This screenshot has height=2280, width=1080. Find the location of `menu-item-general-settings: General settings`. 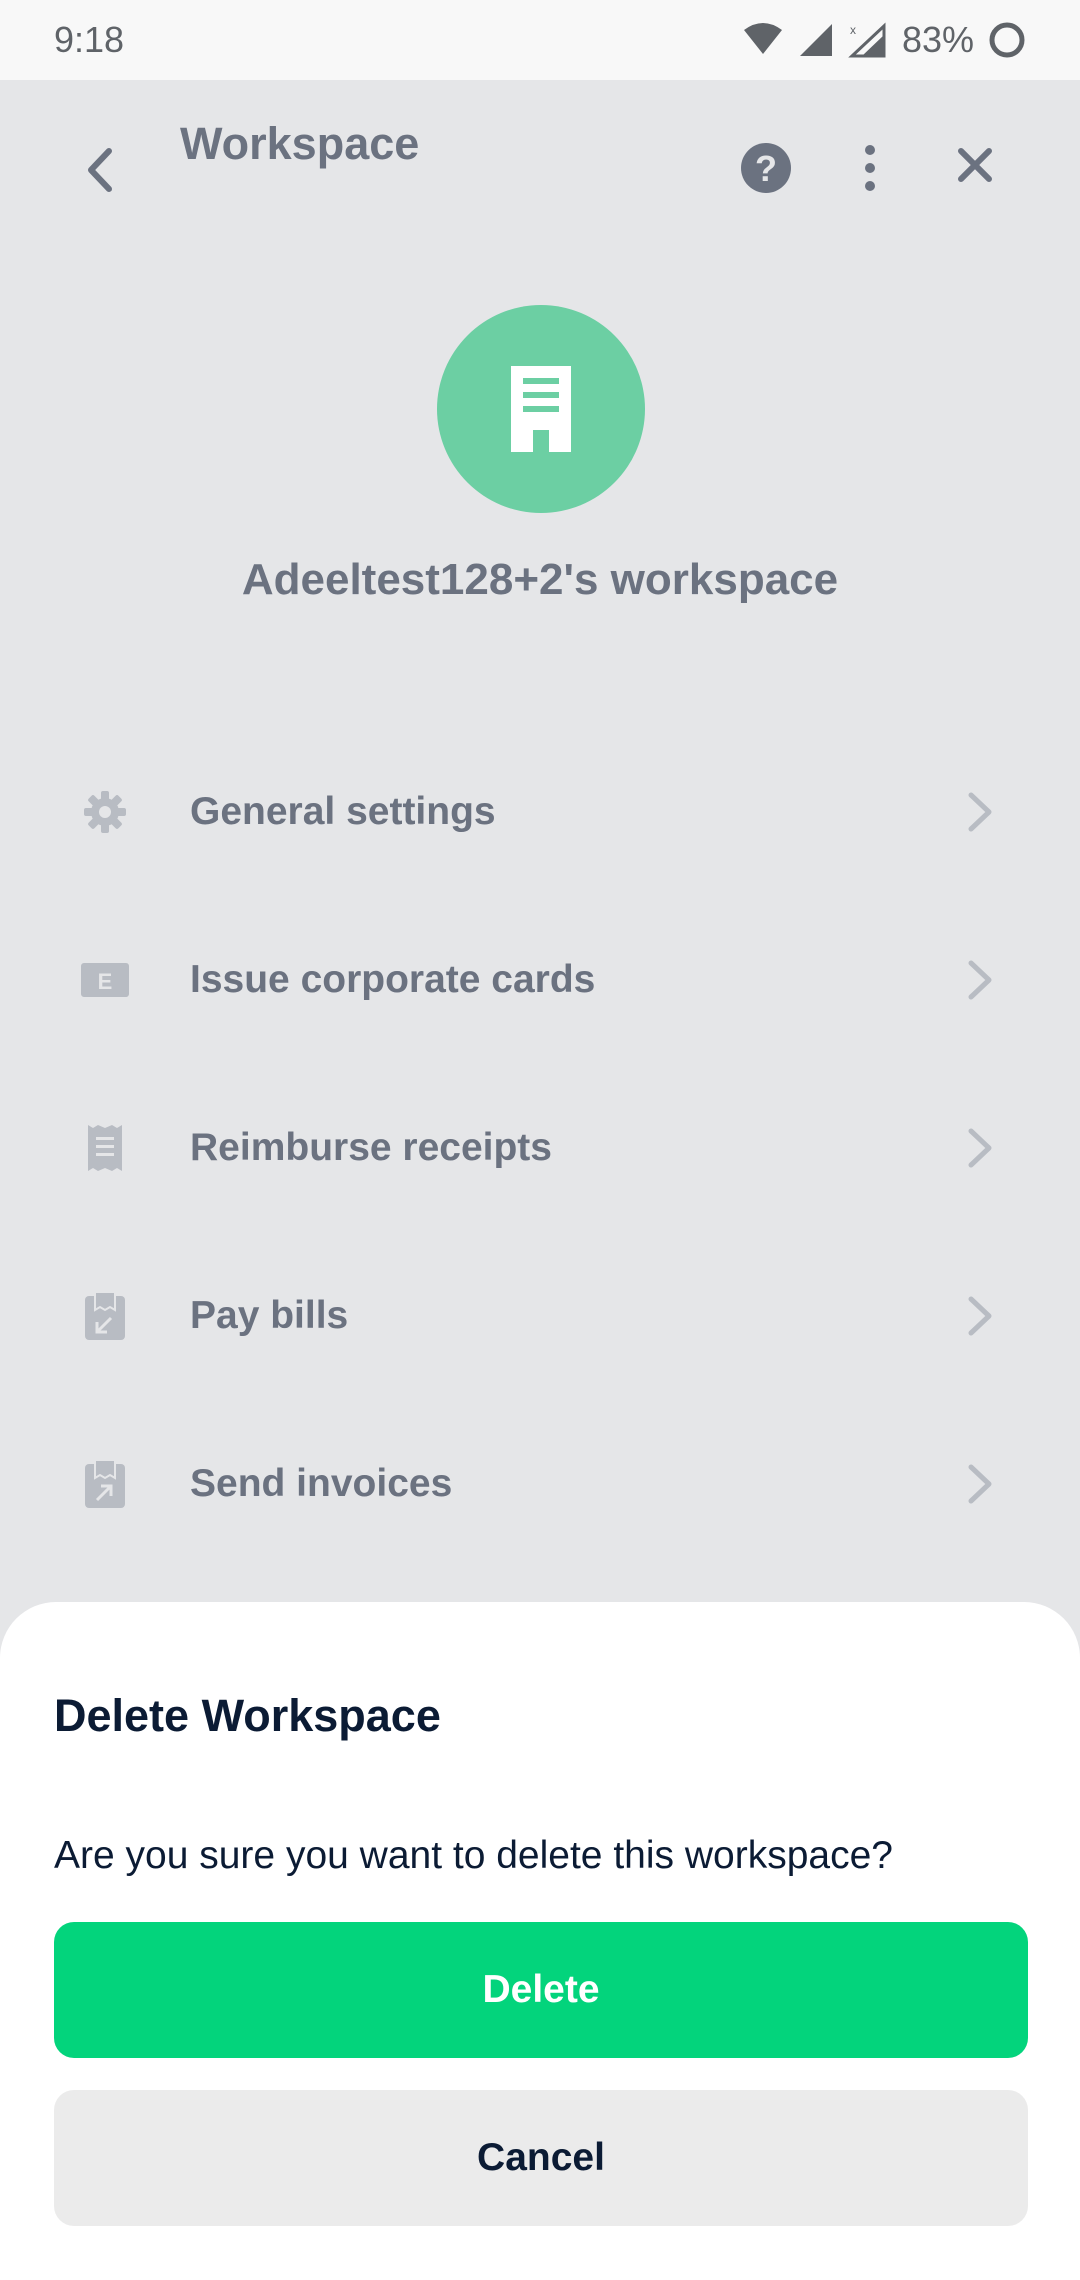

menu-item-general-settings: General settings is located at coordinates (540, 812).